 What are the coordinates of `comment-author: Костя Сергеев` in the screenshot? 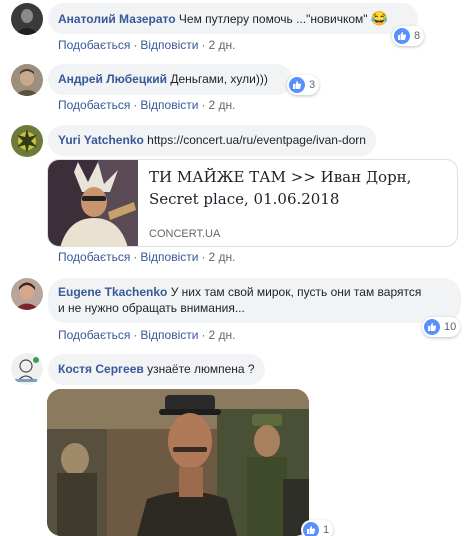 It's located at (101, 369).